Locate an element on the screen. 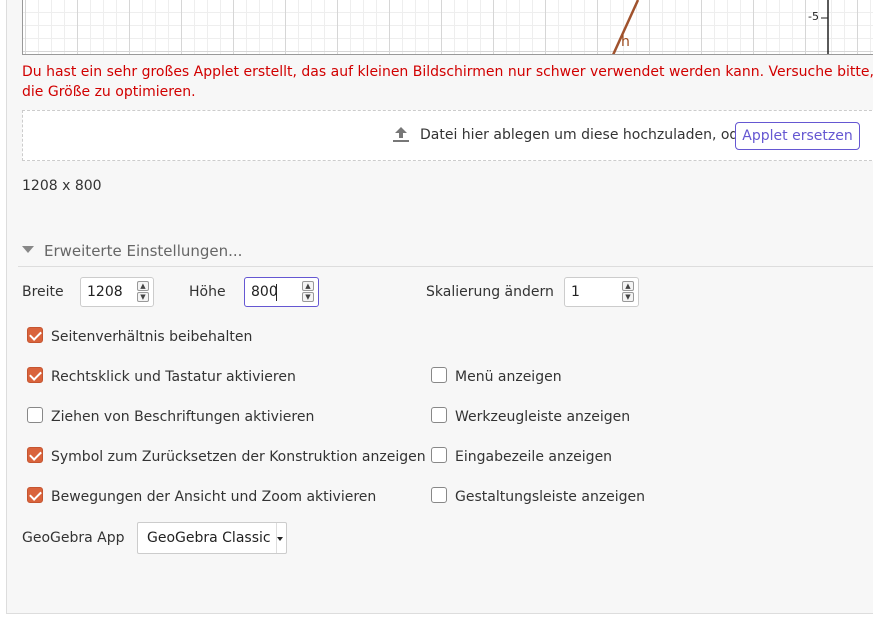  drag-labels-checkbox is located at coordinates (35, 415).